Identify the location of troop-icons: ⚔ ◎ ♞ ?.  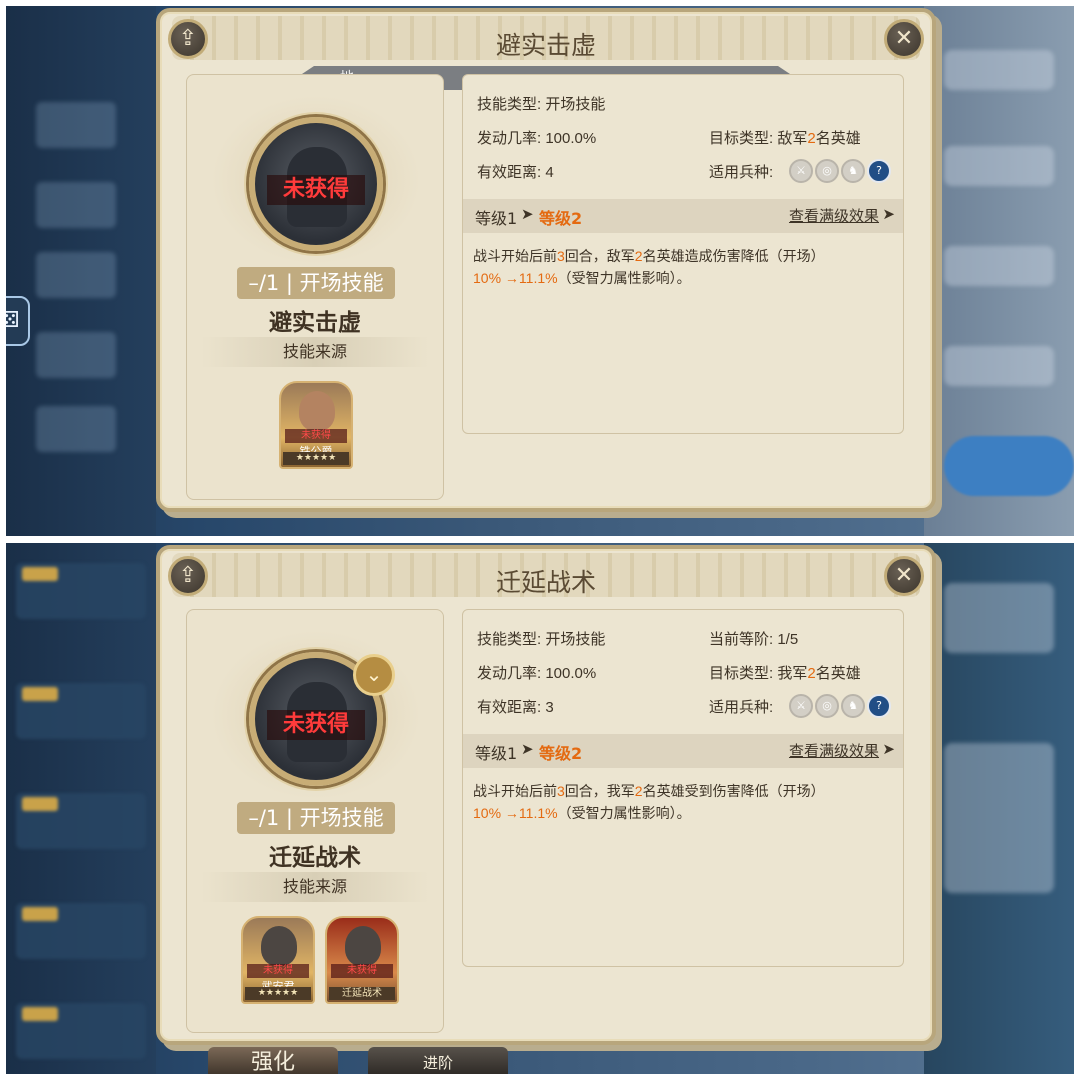
(841, 172).